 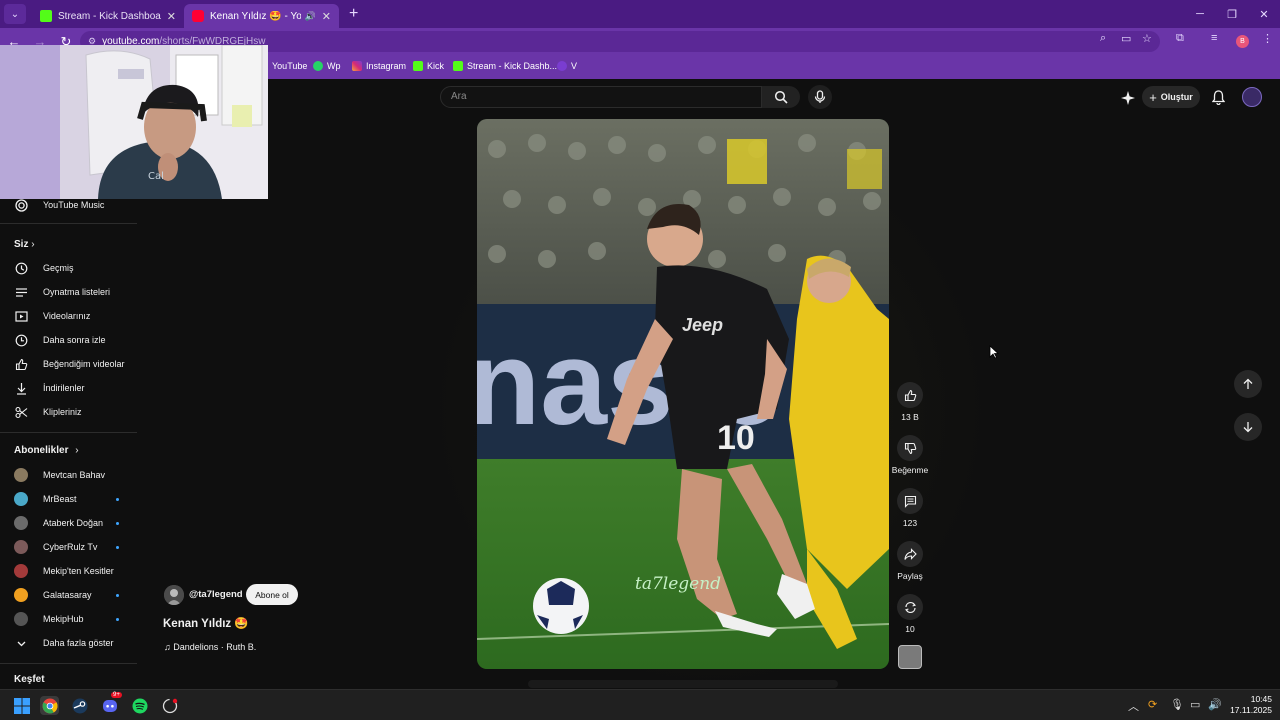 I want to click on restore-button: ❐, so click(x=1232, y=14).